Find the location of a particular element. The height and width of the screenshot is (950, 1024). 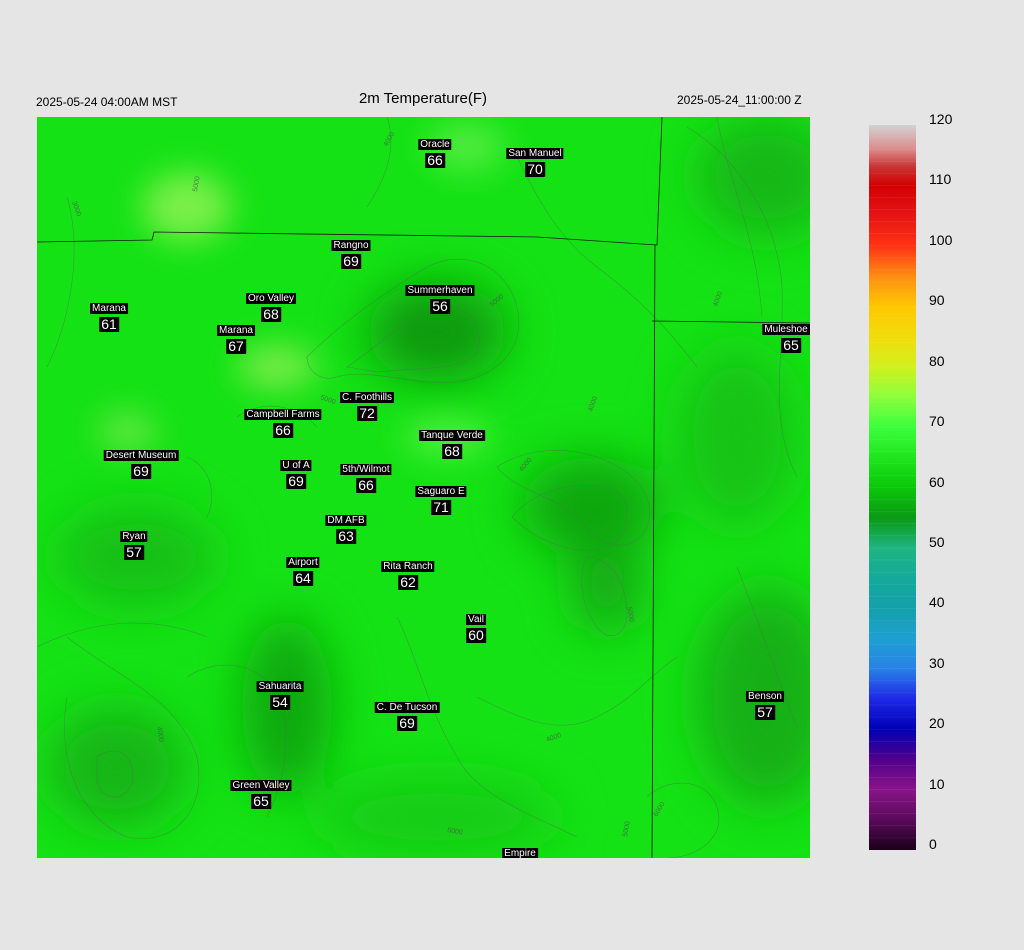

colorbar-tick-label: 40 is located at coordinates (937, 602).